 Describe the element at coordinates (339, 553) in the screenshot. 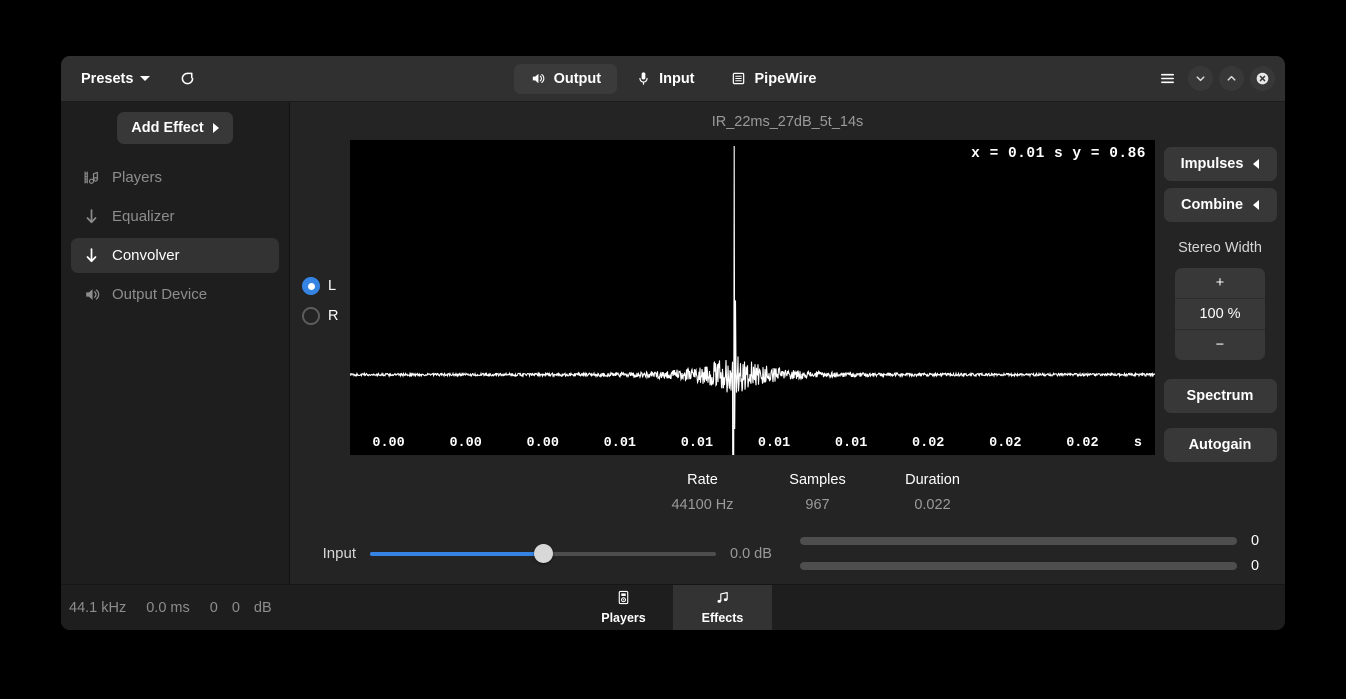

I see `input-gain-label: Input` at that location.